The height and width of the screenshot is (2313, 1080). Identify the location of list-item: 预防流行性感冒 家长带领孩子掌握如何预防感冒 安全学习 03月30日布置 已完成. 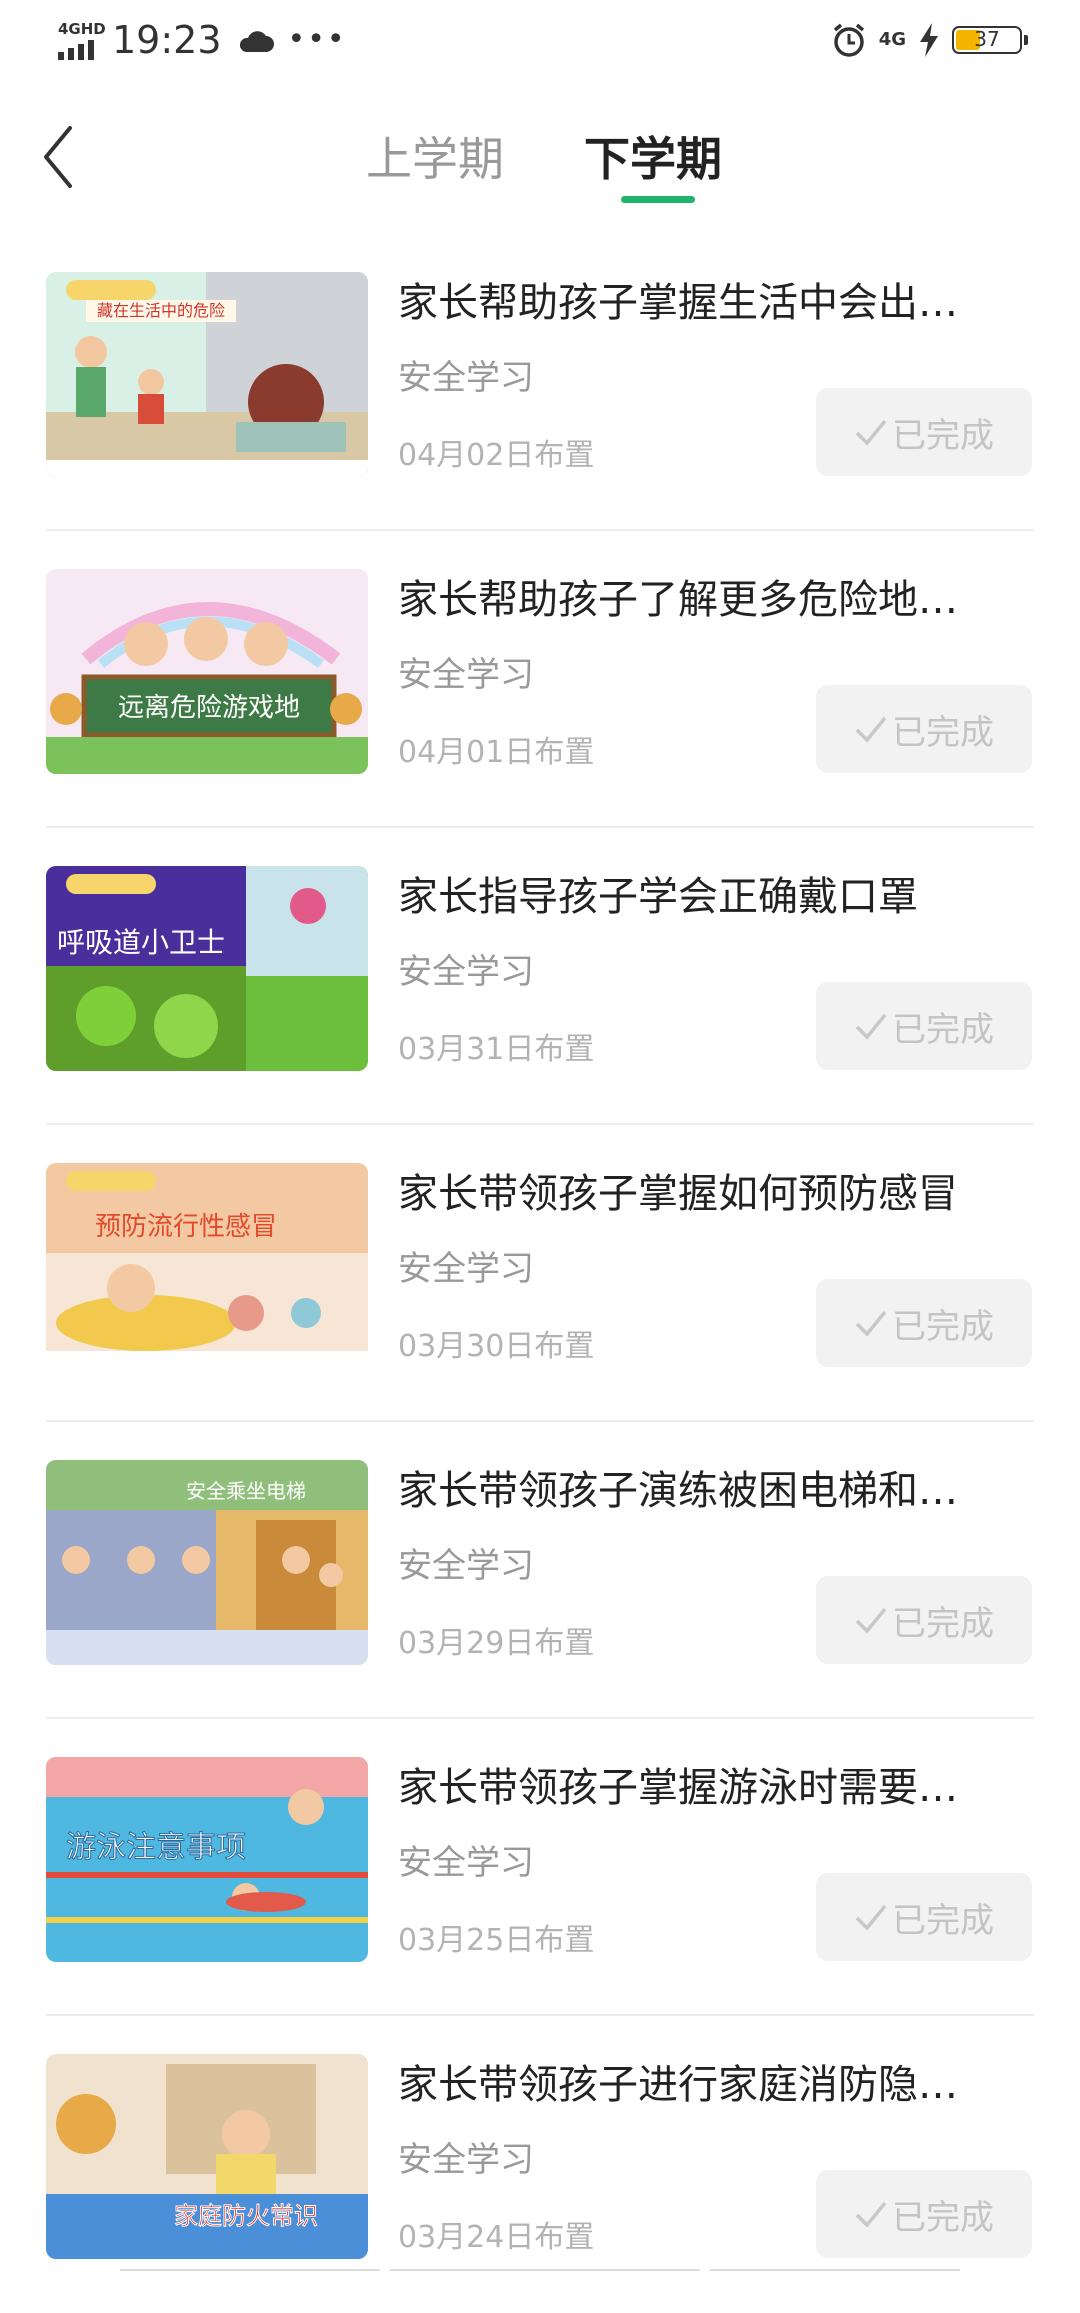
(540, 1273).